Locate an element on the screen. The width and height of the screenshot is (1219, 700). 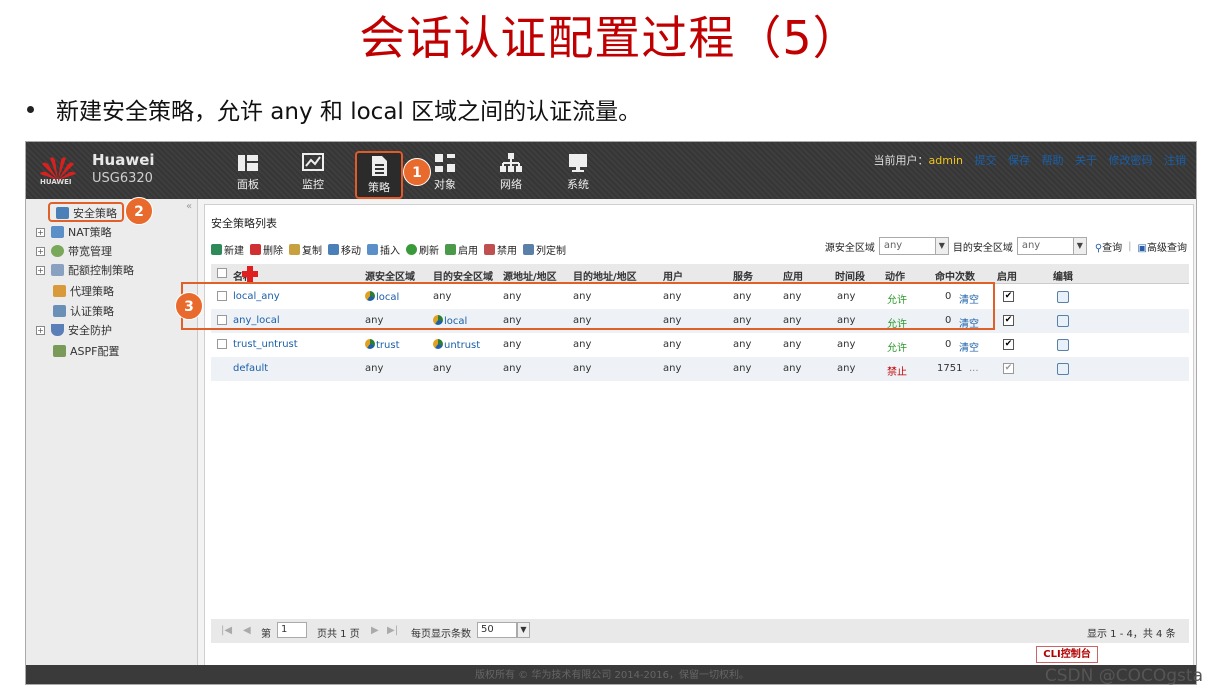
disable-button: 禁用 is located at coordinates (500, 249).